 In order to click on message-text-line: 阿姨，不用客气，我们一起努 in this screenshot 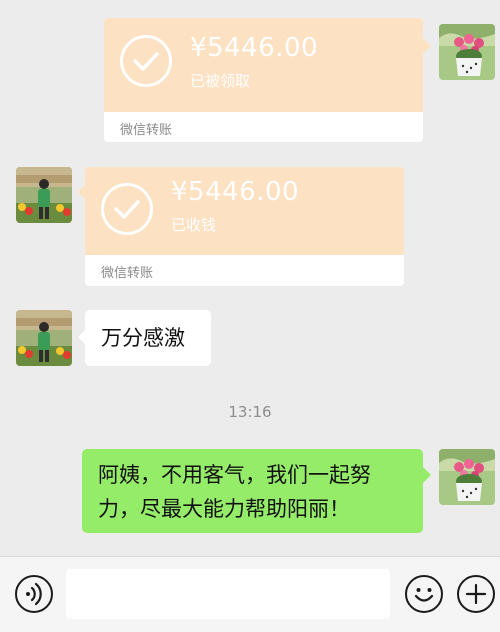, I will do `click(234, 475)`.